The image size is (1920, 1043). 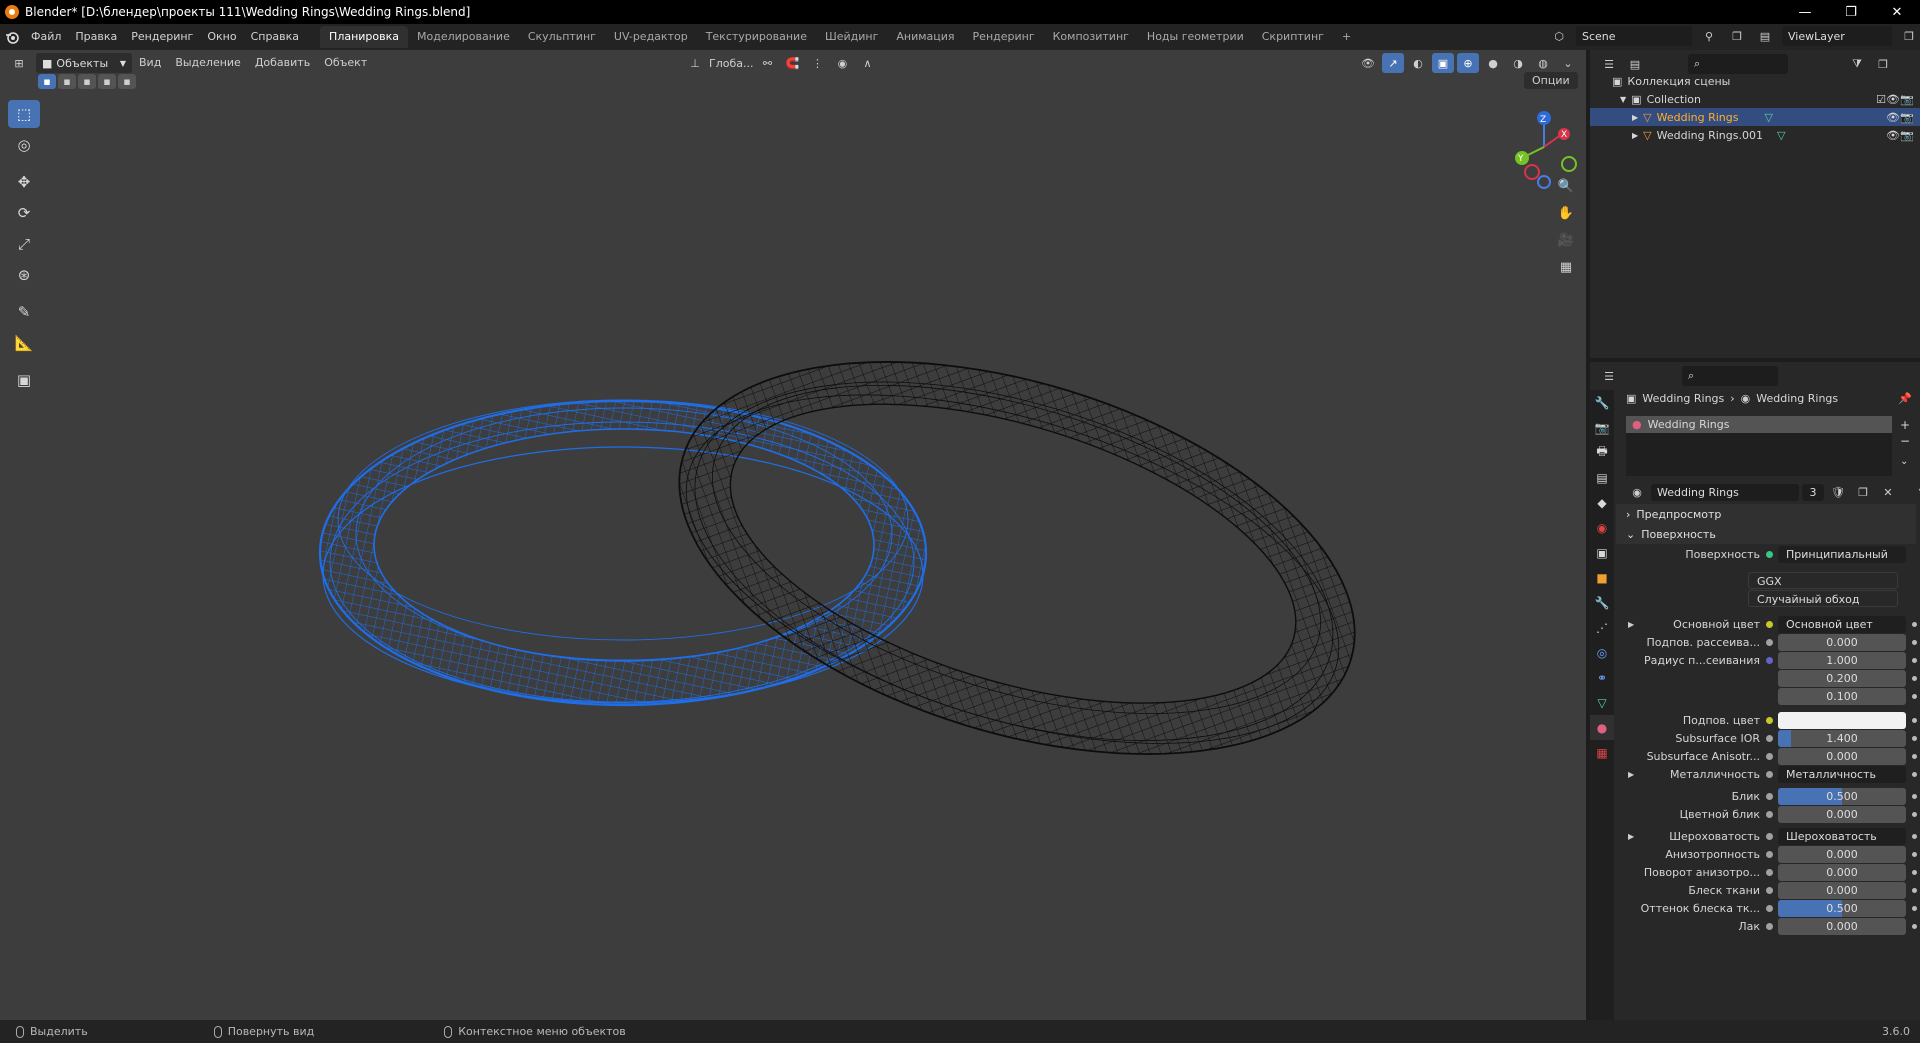 I want to click on output-tab-icon: 🖶, so click(x=1602, y=452).